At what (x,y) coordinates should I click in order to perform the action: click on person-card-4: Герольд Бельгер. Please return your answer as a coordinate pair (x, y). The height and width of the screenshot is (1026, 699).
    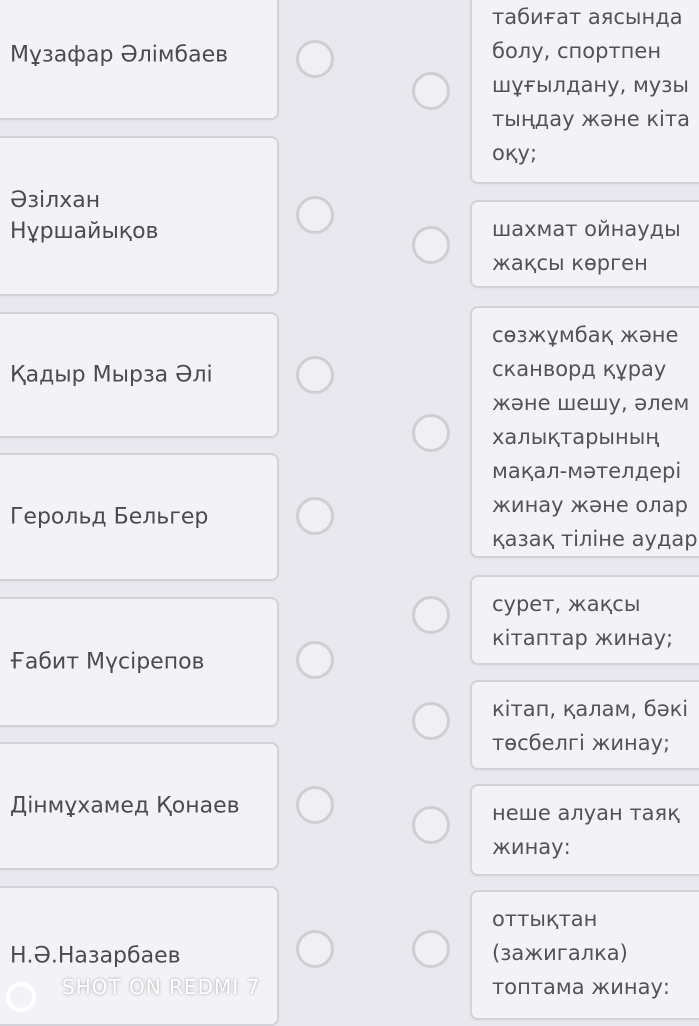
    Looking at the image, I should click on (139, 517).